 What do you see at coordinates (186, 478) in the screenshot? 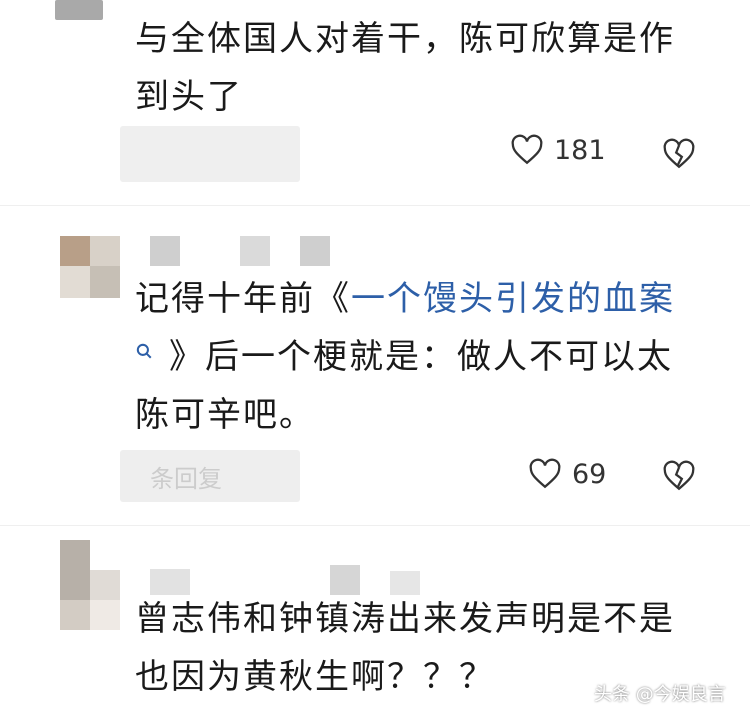
I see `reply-hint: 条回复` at bounding box center [186, 478].